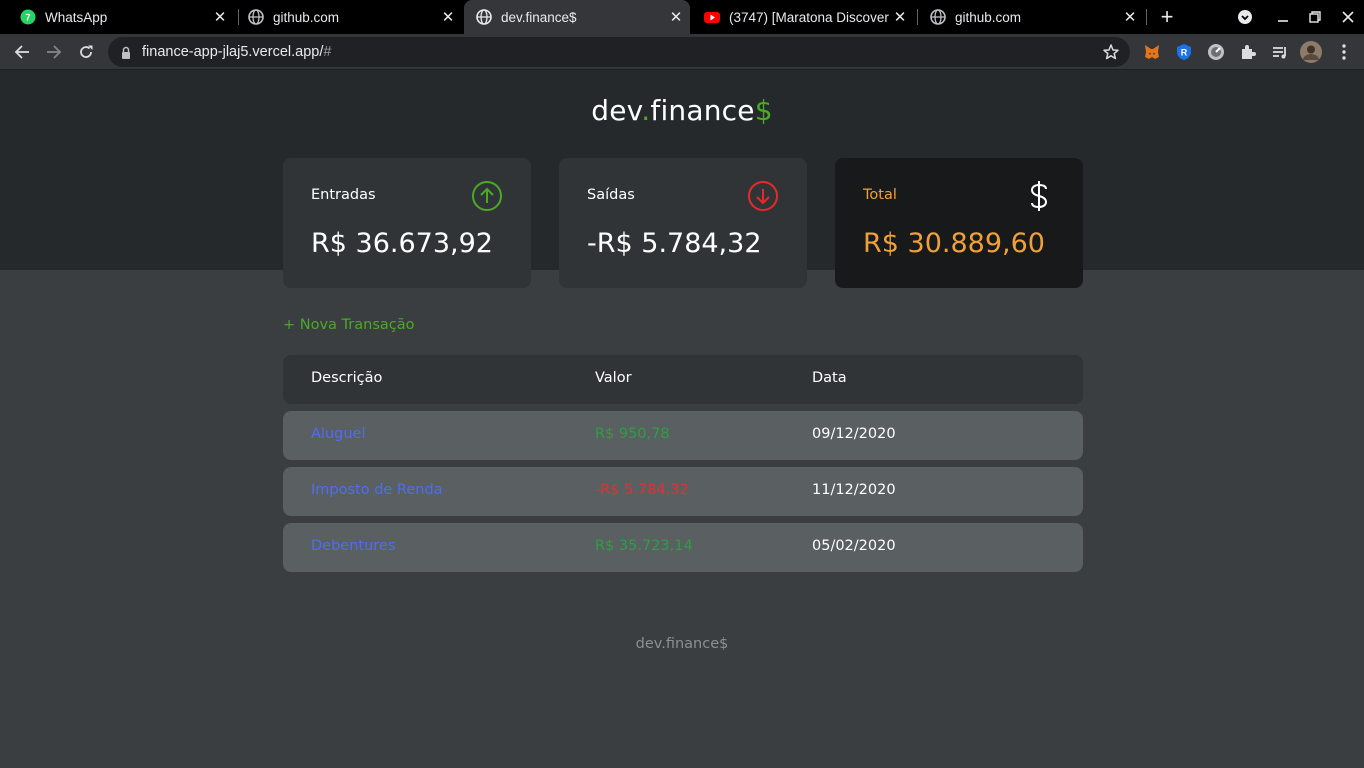 The width and height of the screenshot is (1364, 768). Describe the element at coordinates (1348, 17) in the screenshot. I see `close-window-icon` at that location.